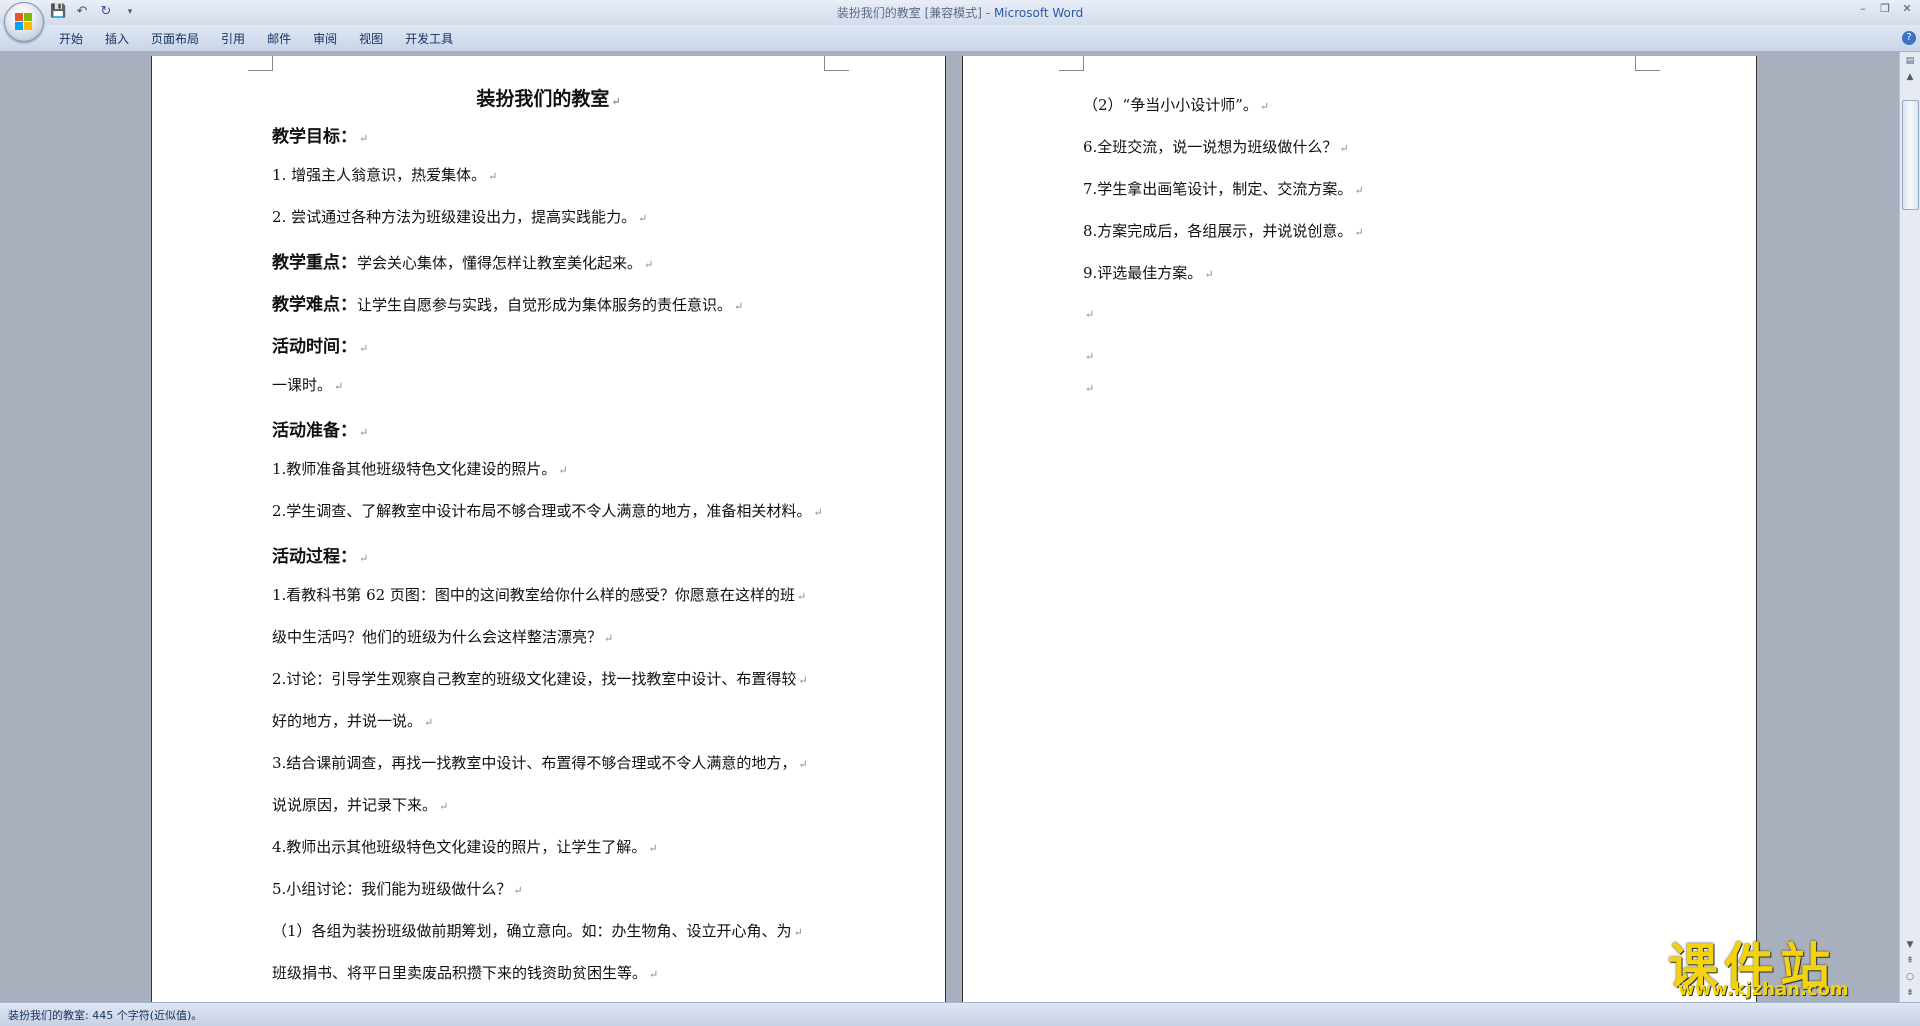 Image resolution: width=1920 pixels, height=1026 pixels. What do you see at coordinates (1863, 9) in the screenshot?
I see `minimize-button: –` at bounding box center [1863, 9].